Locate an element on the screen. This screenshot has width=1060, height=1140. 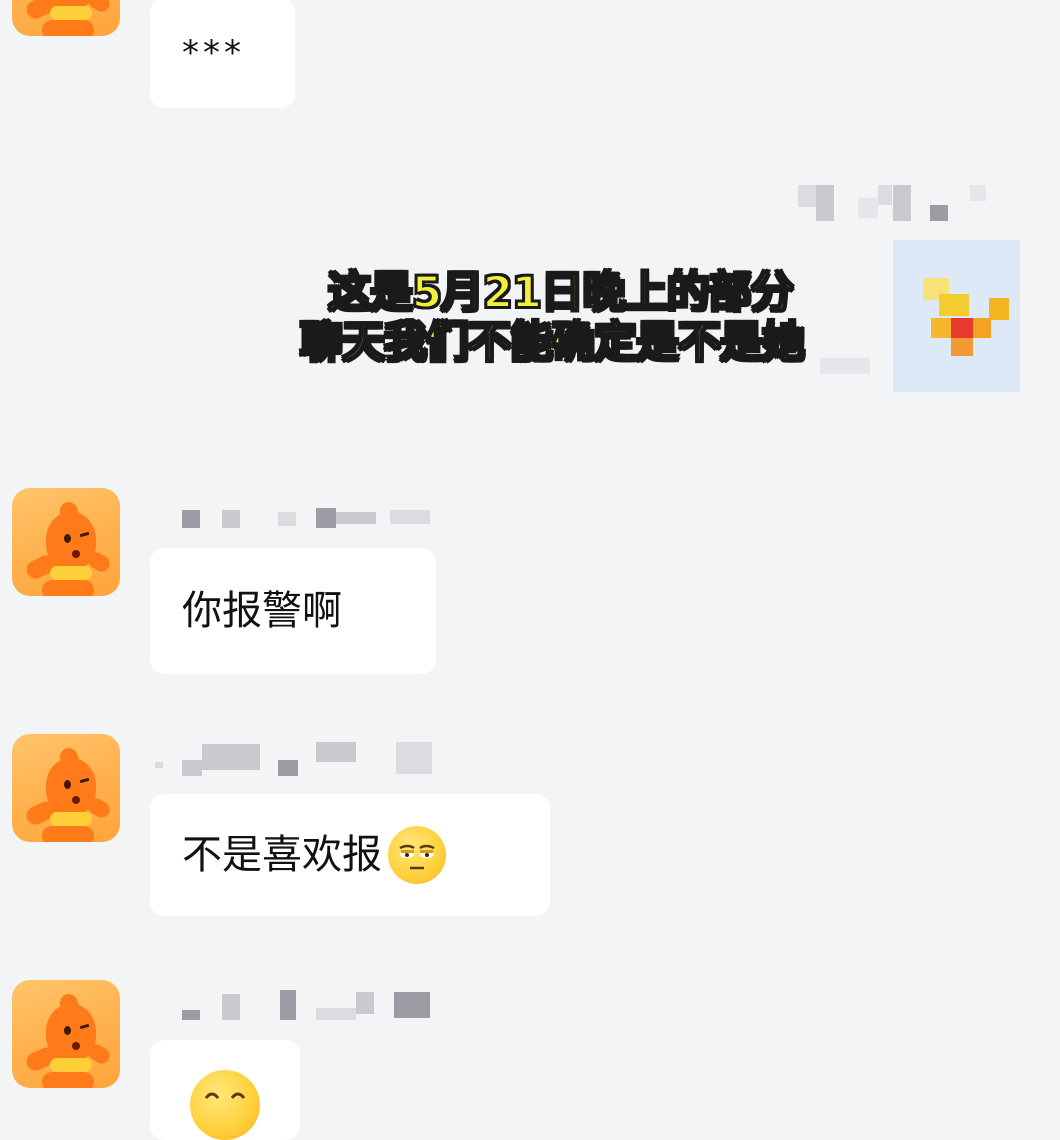
message-bubble: *** is located at coordinates (222, 54).